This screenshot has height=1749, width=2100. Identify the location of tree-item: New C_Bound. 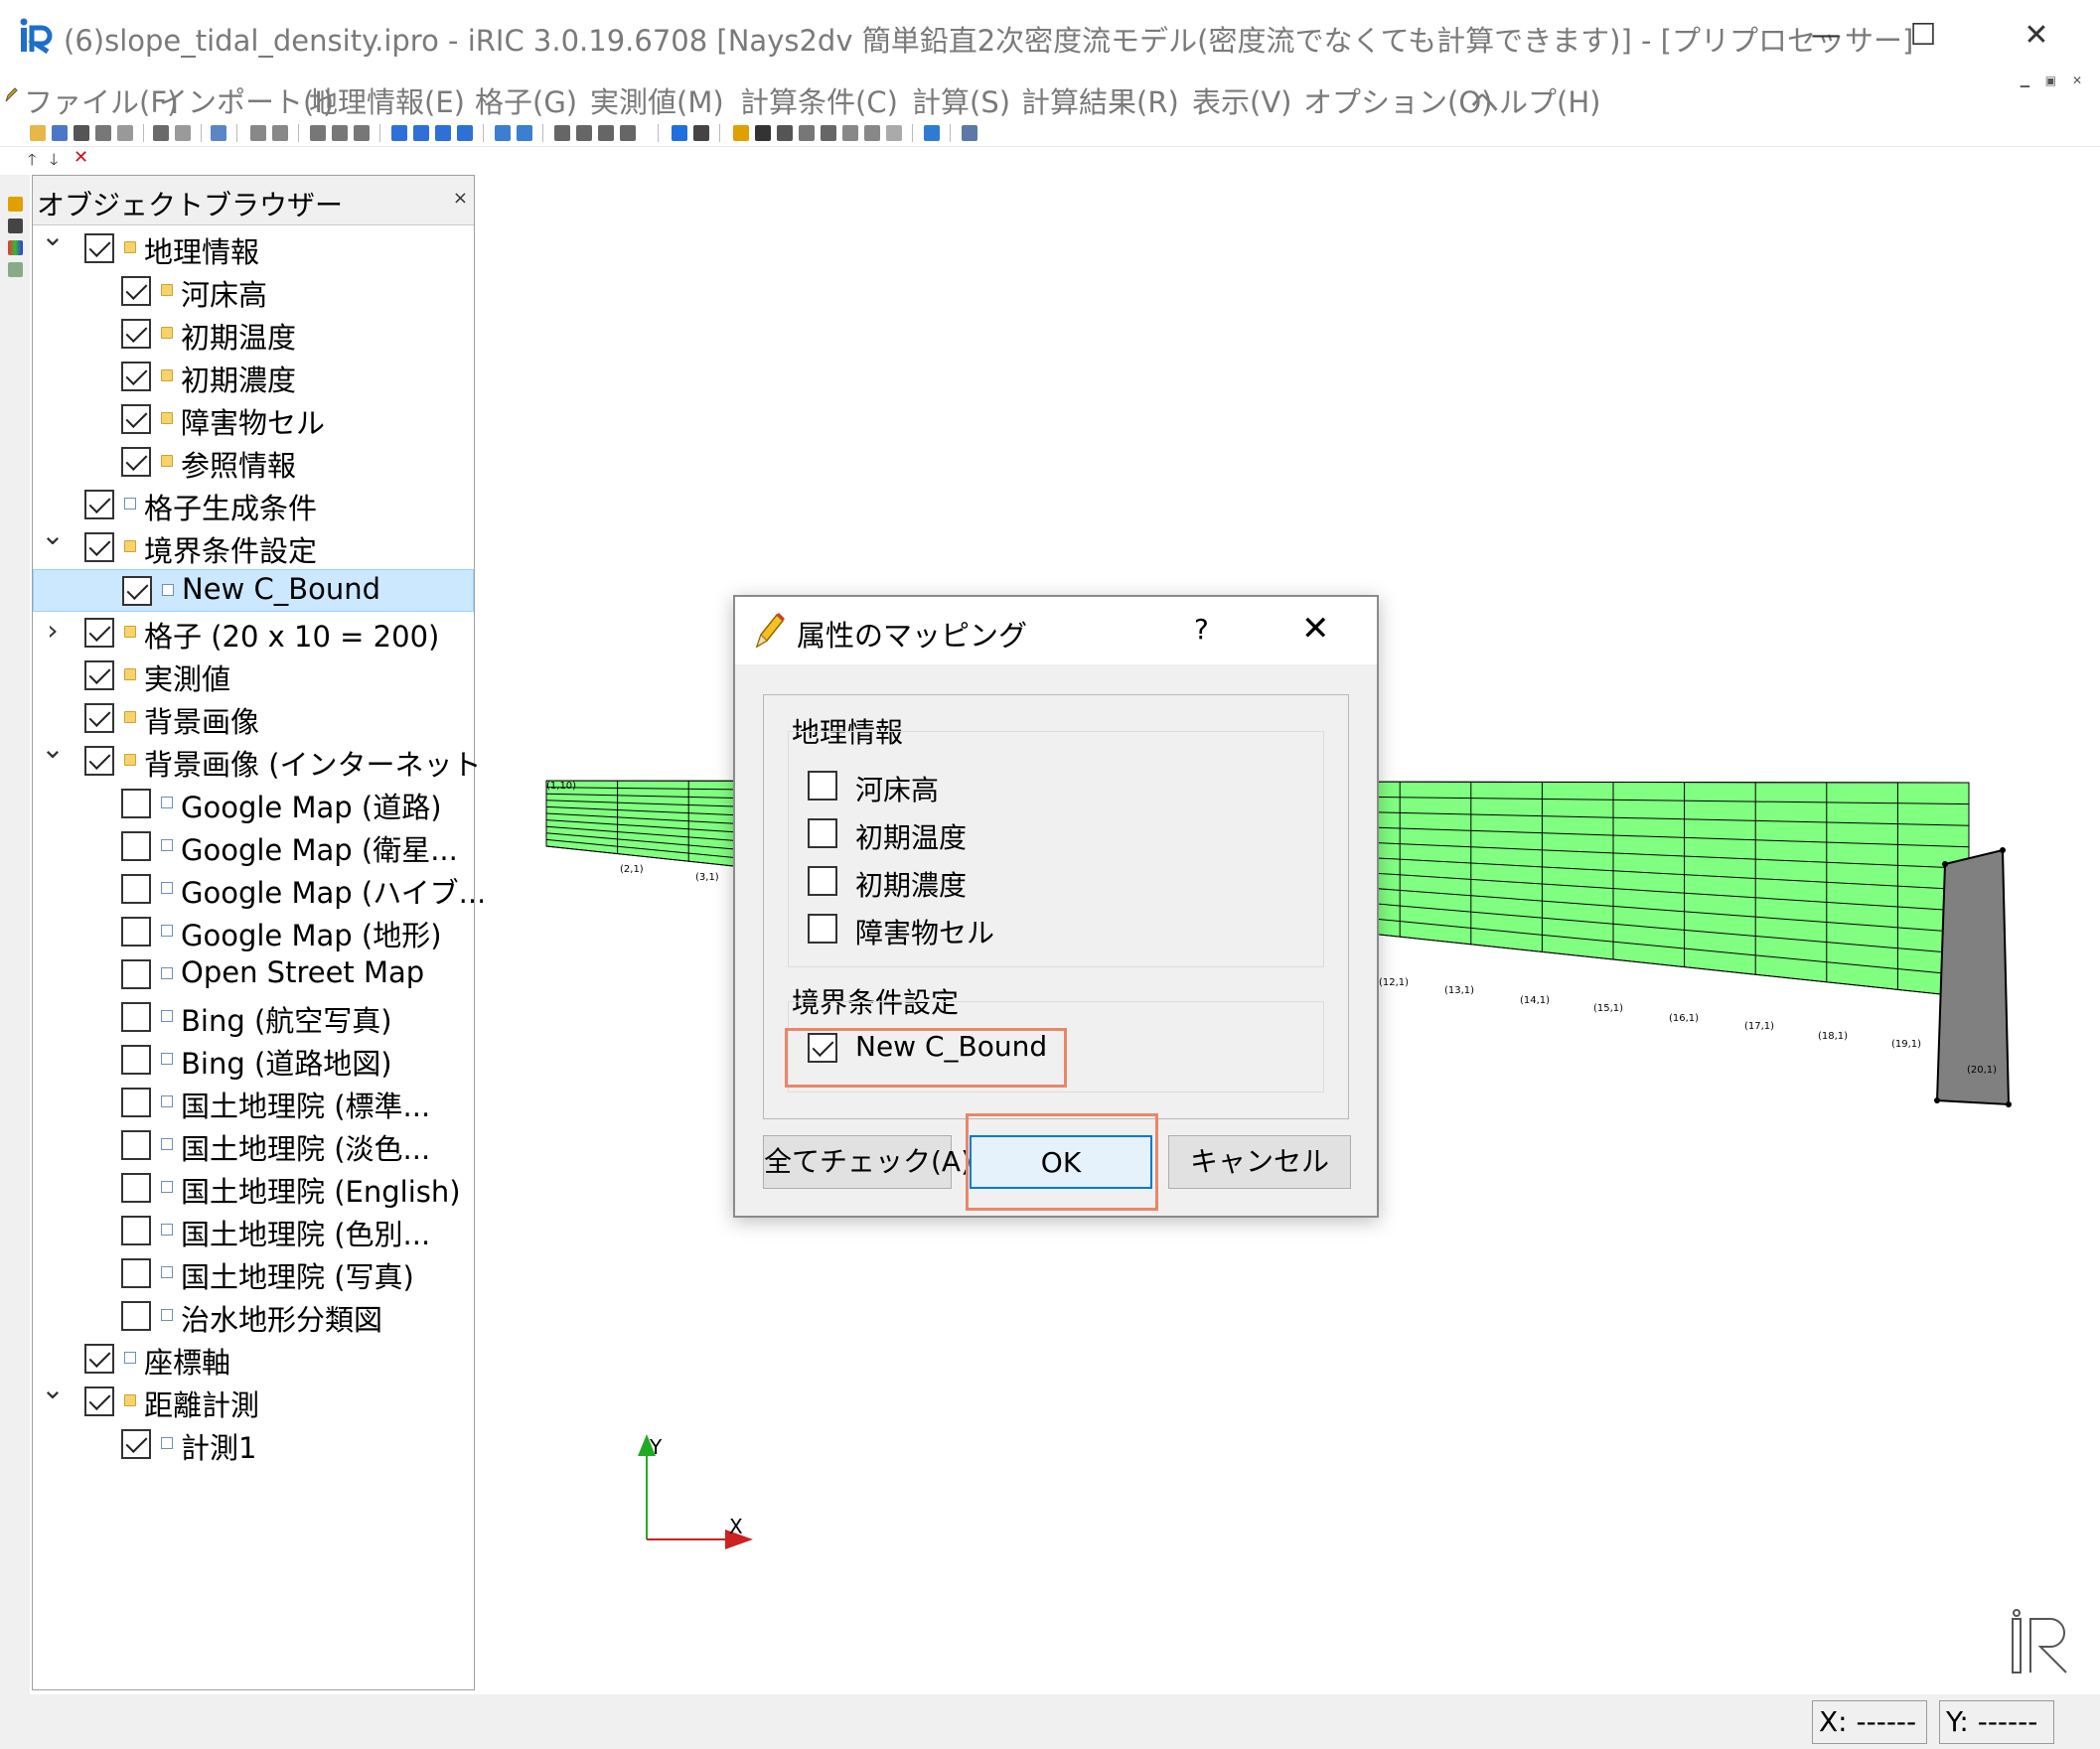
(253, 590).